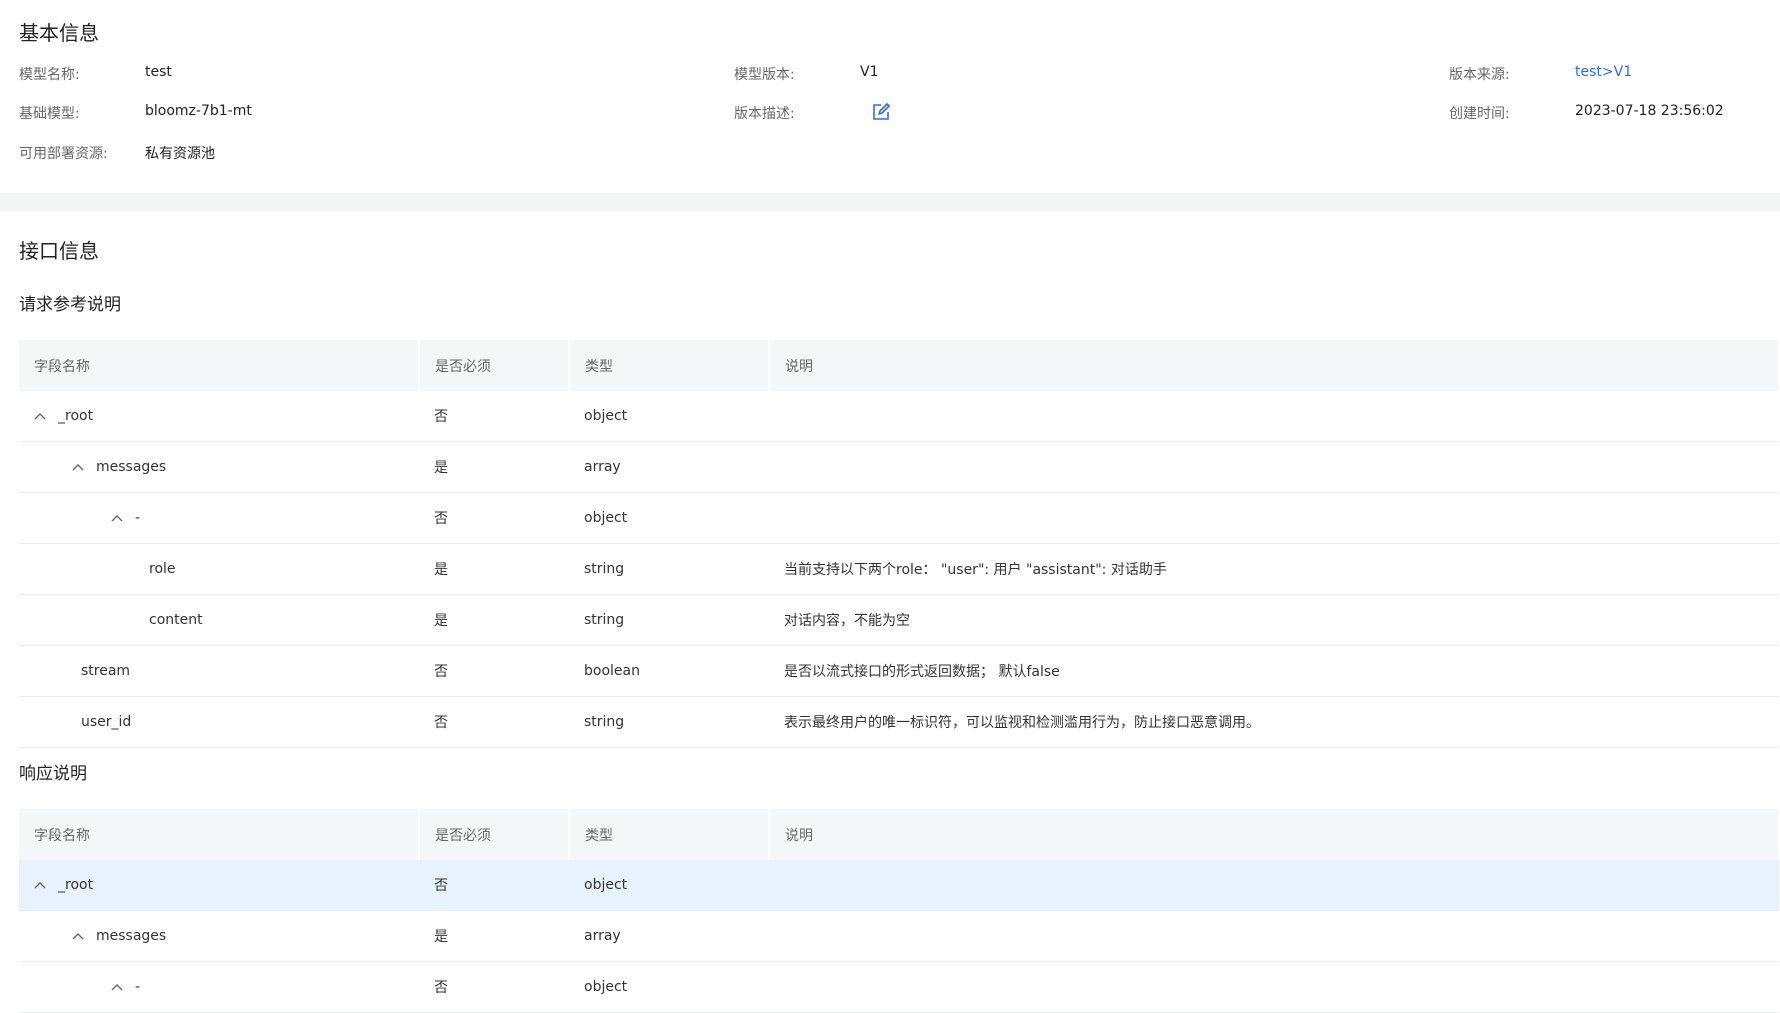 This screenshot has height=1013, width=1780. I want to click on response-table-header: 字段名称 是否必须 类型 说明, so click(899, 834).